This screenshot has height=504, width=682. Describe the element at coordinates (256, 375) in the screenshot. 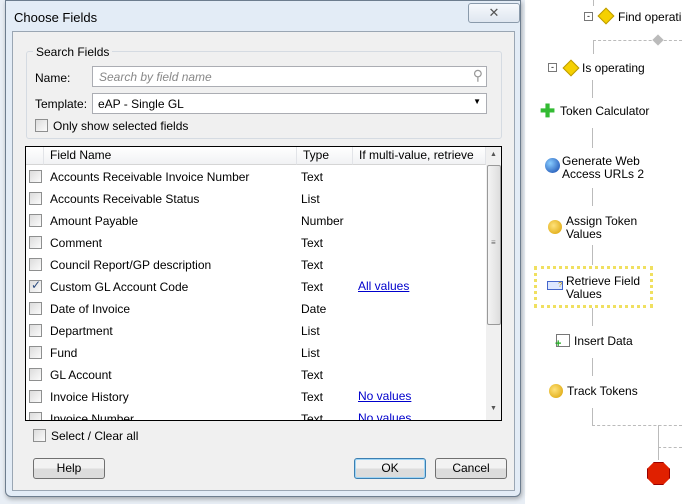

I see `table-row: GL Account Text` at that location.